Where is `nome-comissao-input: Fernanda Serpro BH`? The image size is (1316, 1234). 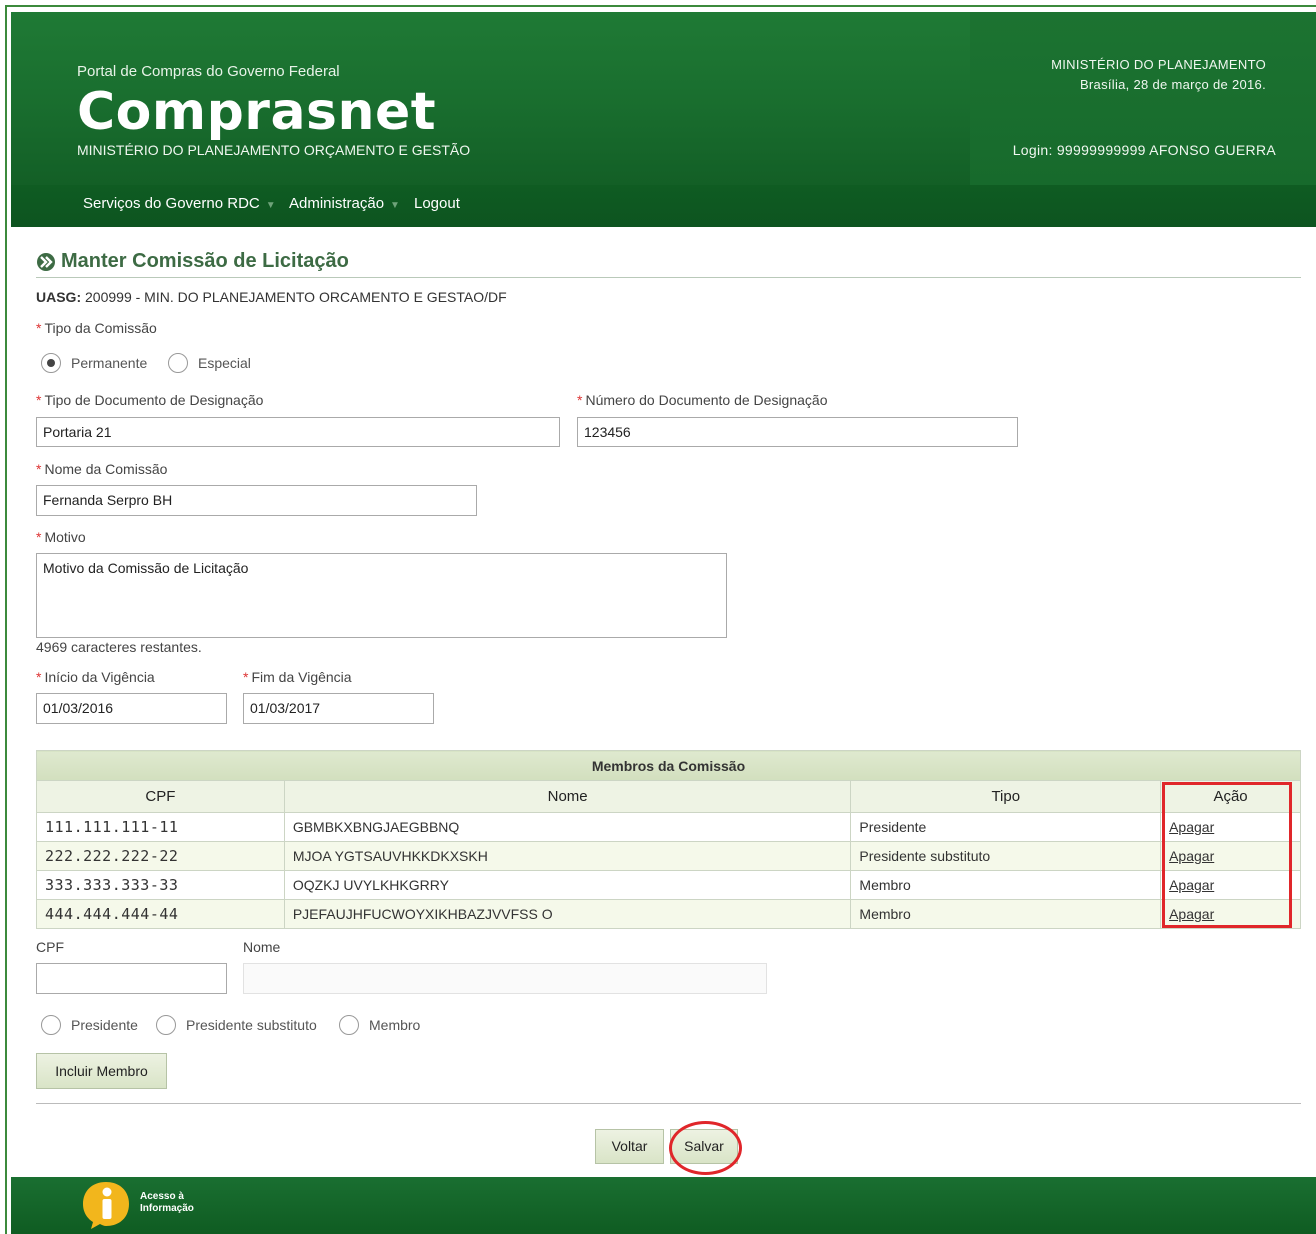
nome-comissao-input: Fernanda Serpro BH is located at coordinates (256, 500).